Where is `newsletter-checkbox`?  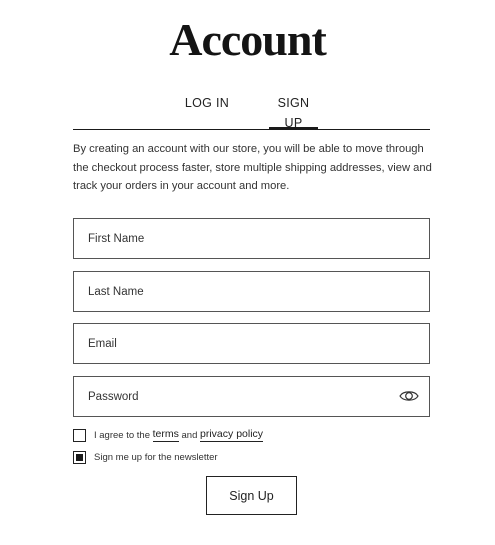 newsletter-checkbox is located at coordinates (79, 457).